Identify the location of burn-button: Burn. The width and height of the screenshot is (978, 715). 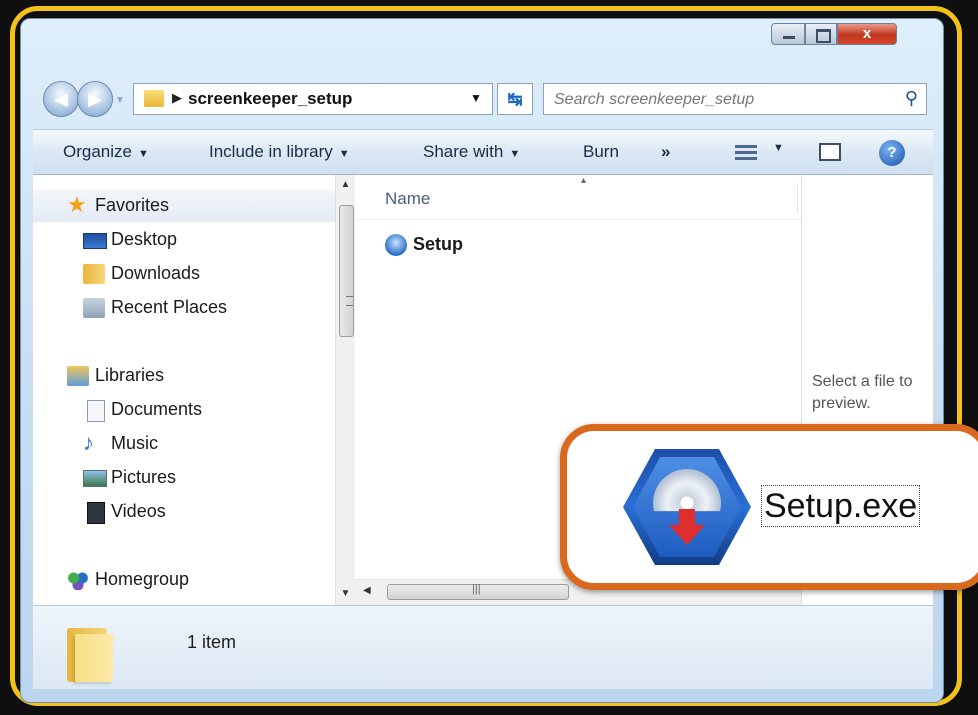
(601, 152).